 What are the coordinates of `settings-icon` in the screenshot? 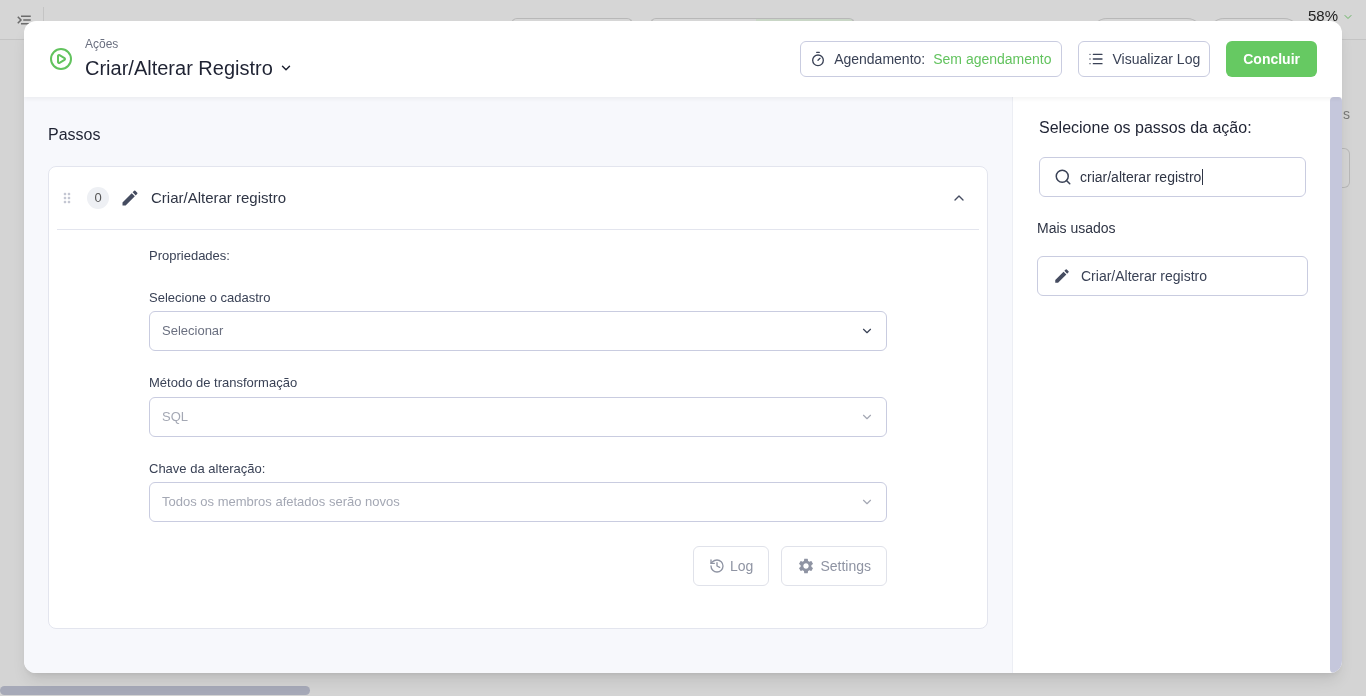 It's located at (806, 566).